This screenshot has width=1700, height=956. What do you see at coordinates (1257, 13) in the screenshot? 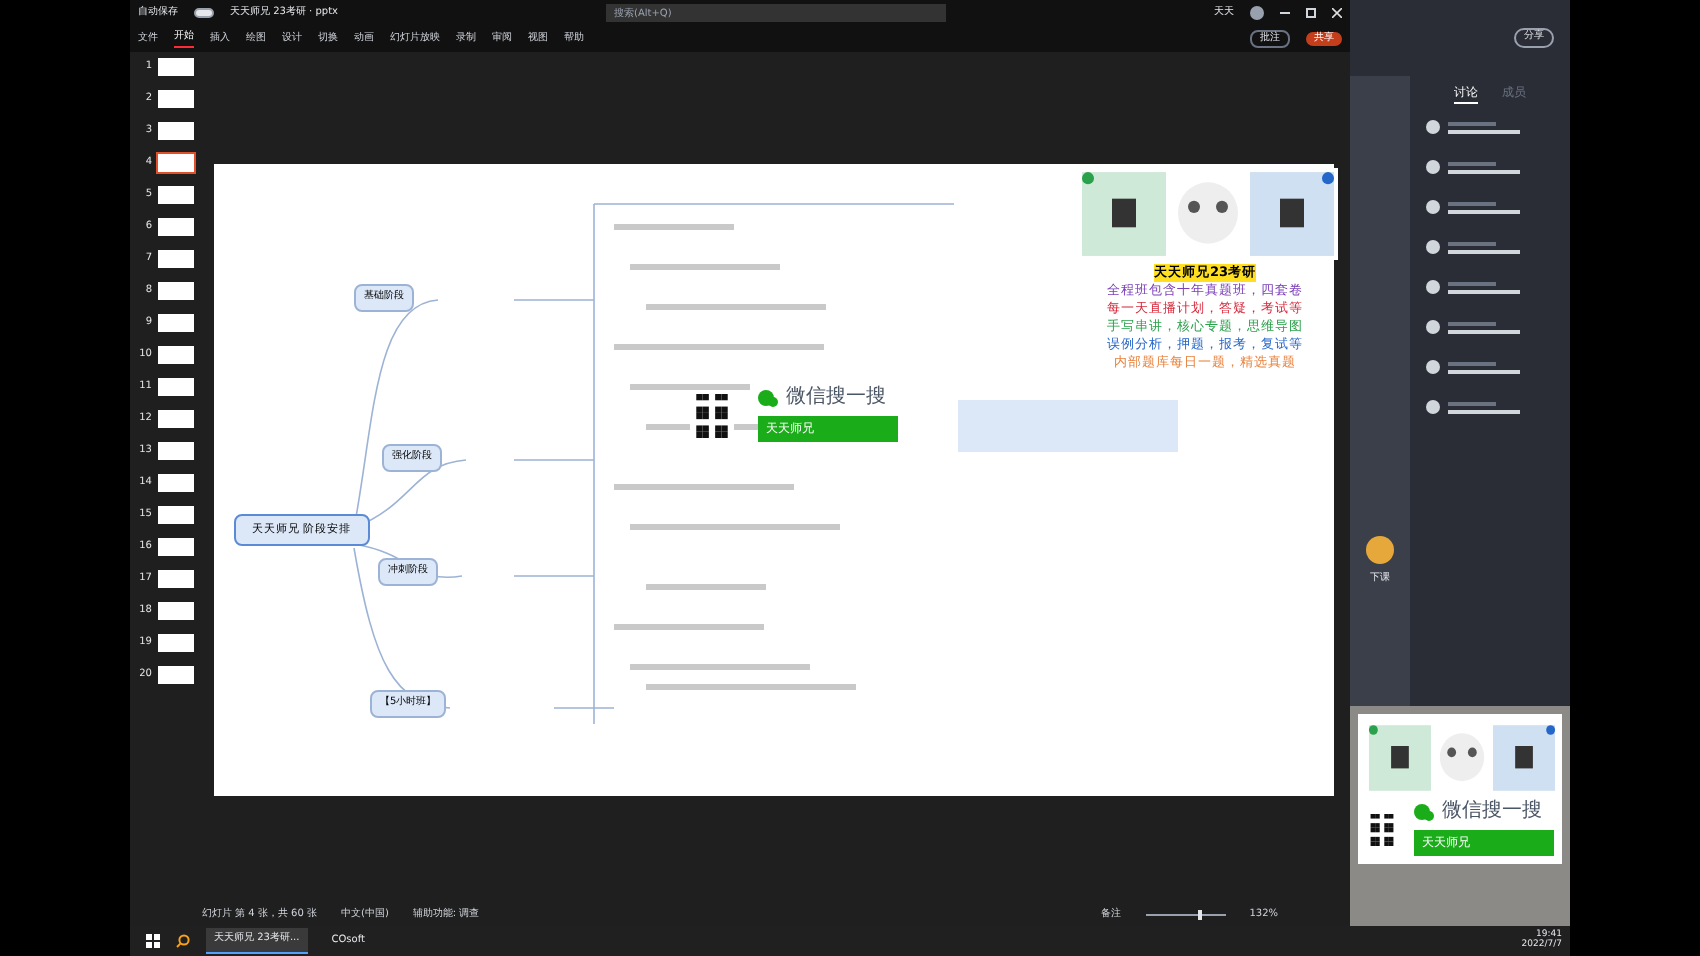
I see `user-avatar-icon` at bounding box center [1257, 13].